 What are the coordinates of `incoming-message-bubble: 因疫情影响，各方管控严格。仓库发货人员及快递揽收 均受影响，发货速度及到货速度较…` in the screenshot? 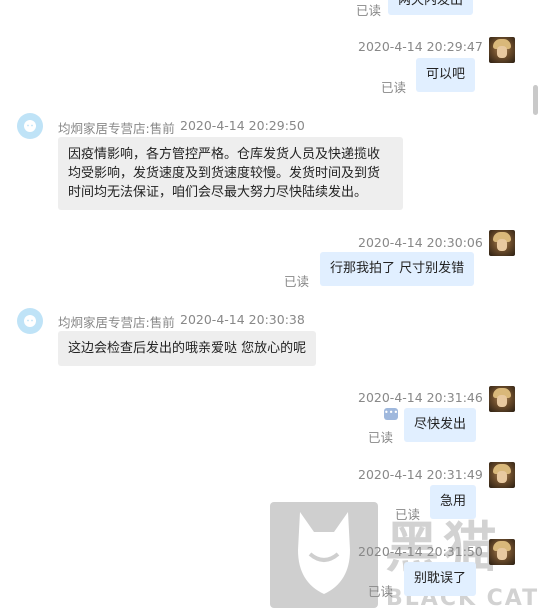 It's located at (230, 173).